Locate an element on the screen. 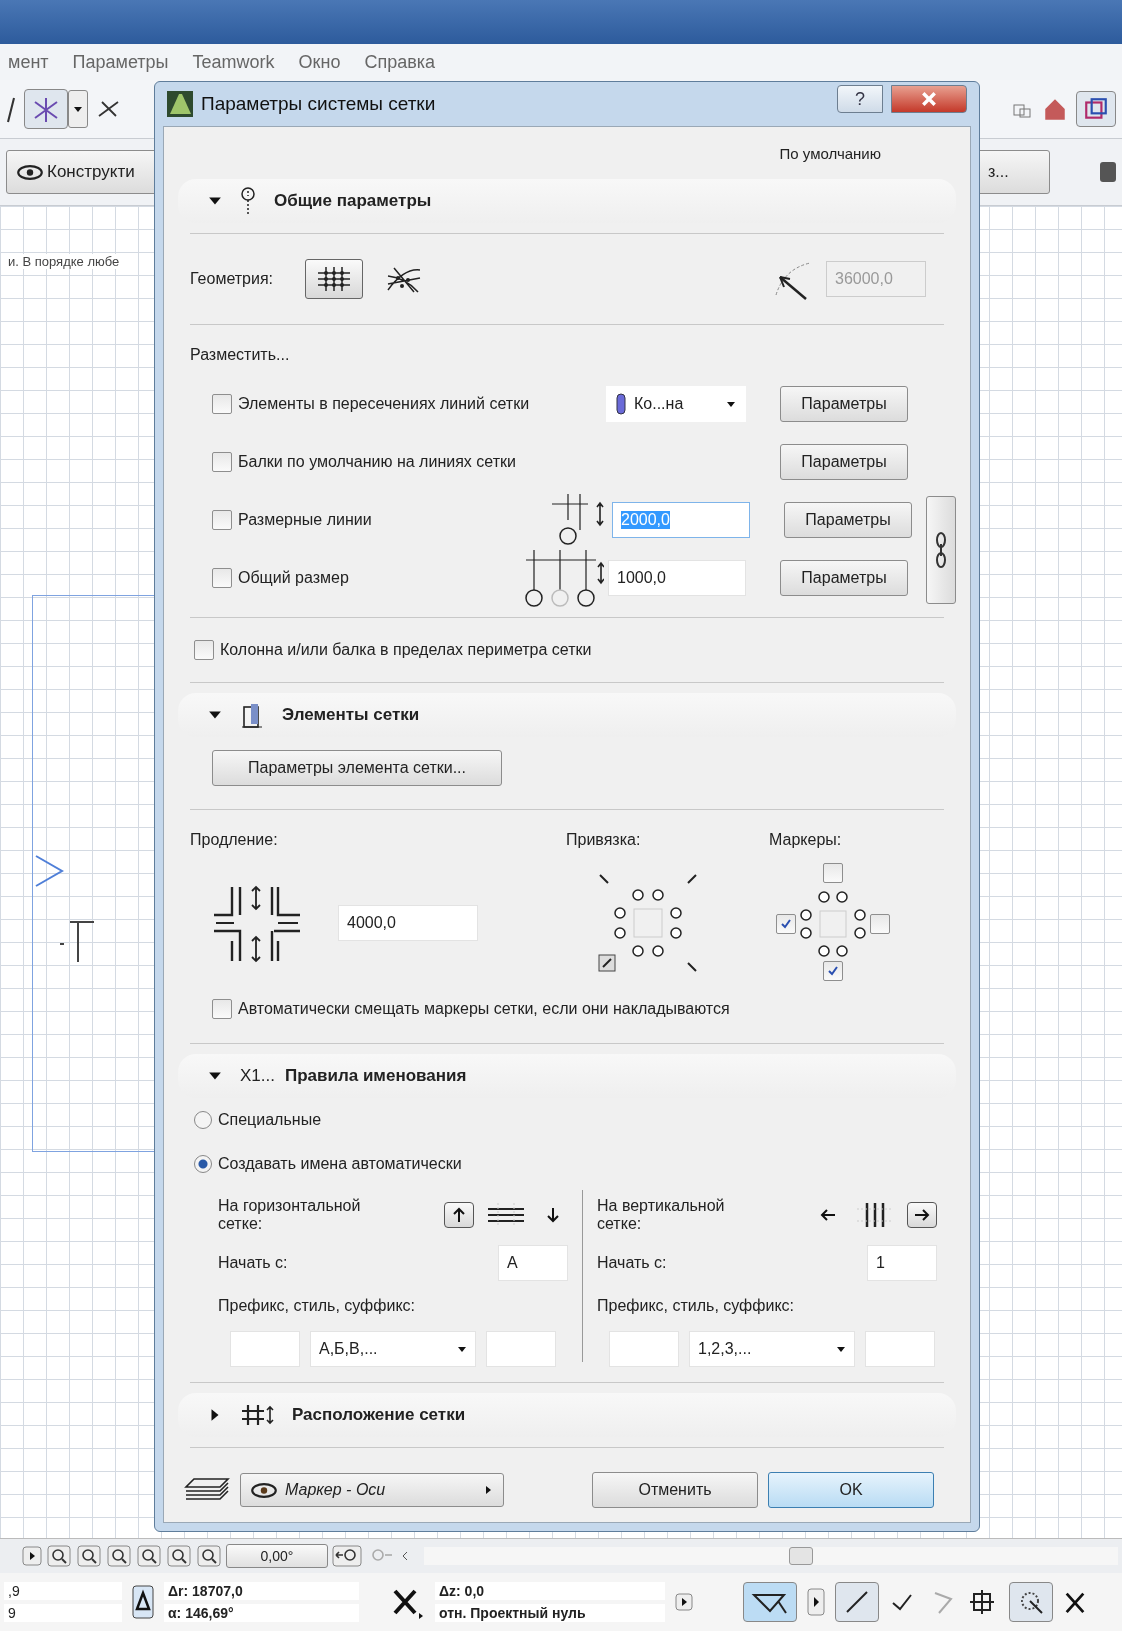  menu-item: Teamwork is located at coordinates (233, 62).